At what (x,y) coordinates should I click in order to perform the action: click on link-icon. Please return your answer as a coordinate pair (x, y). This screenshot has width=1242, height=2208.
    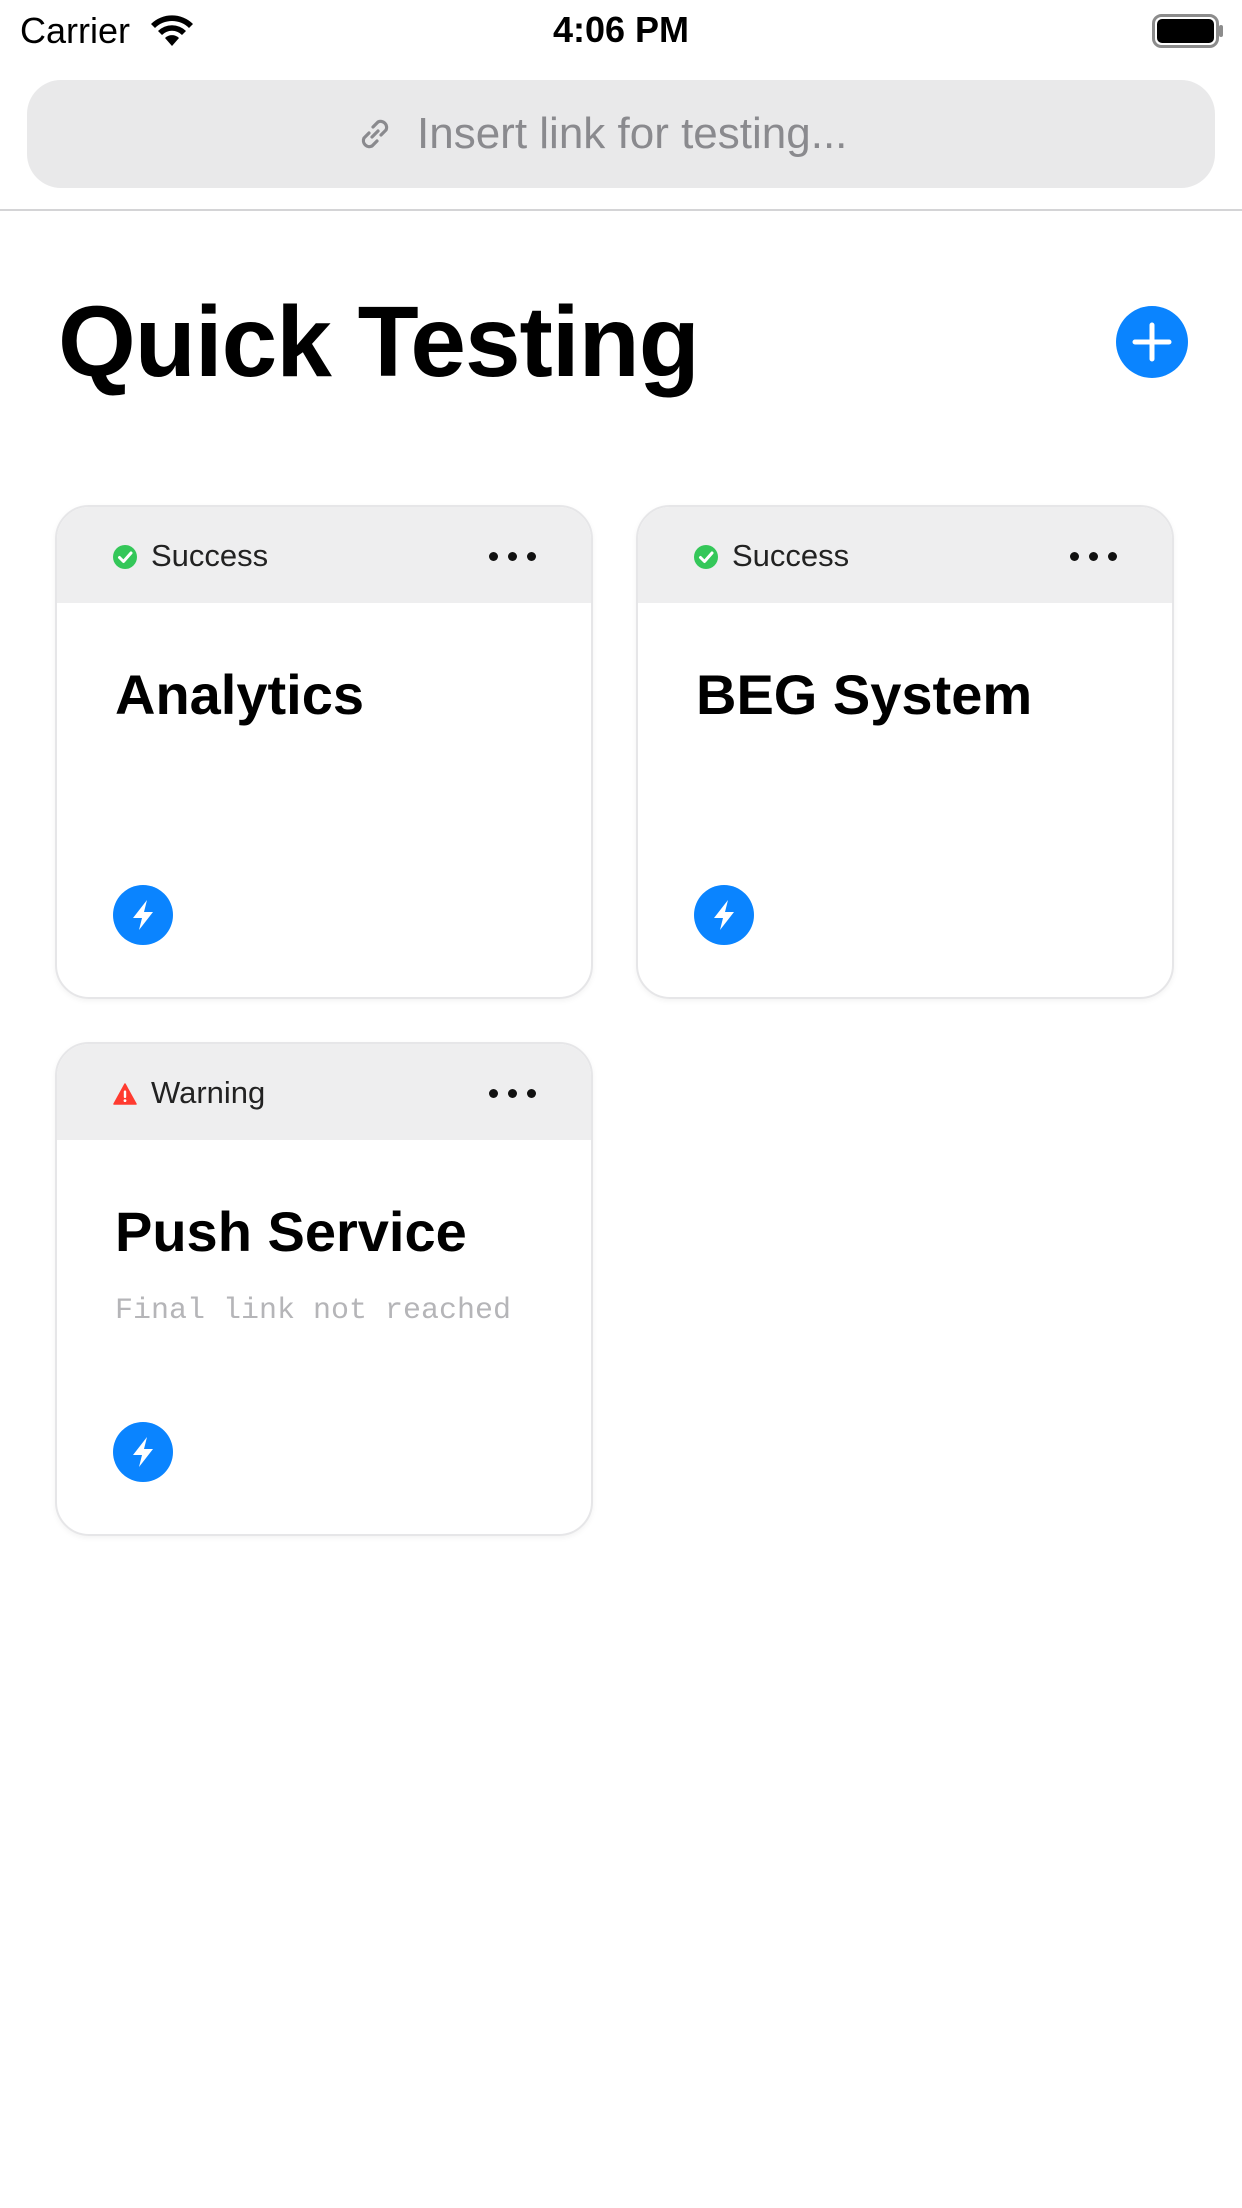
    Looking at the image, I should click on (375, 134).